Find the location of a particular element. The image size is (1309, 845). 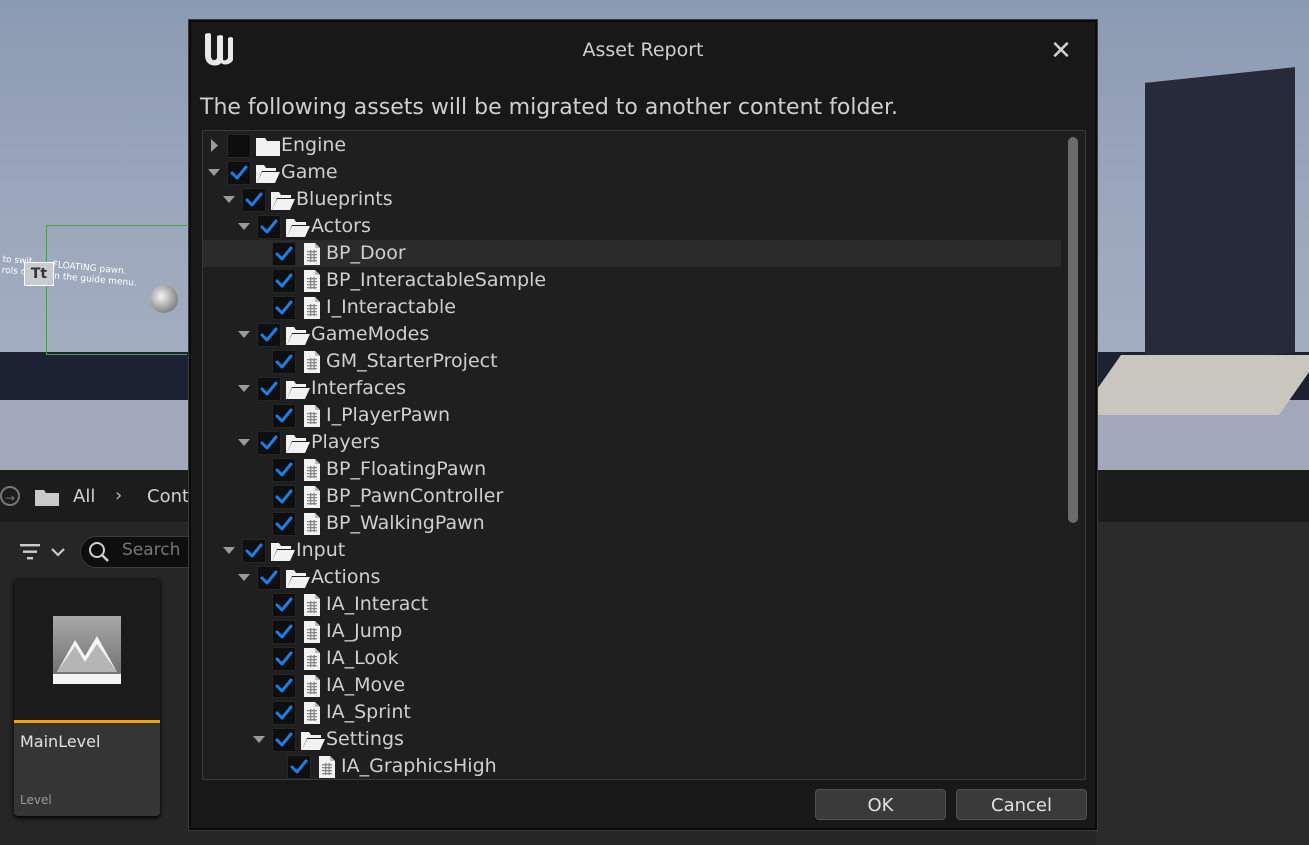

tree-row: Input is located at coordinates (632, 550).